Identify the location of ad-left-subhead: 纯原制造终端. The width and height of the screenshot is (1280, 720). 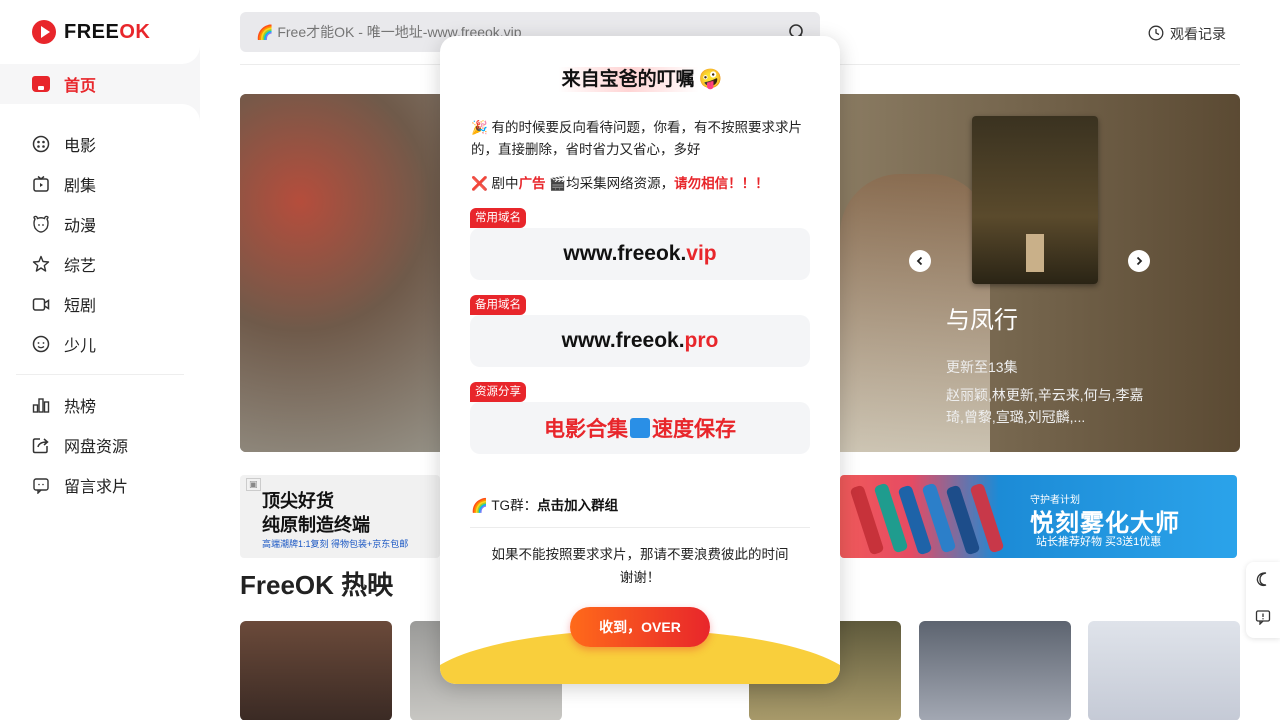
(316, 525).